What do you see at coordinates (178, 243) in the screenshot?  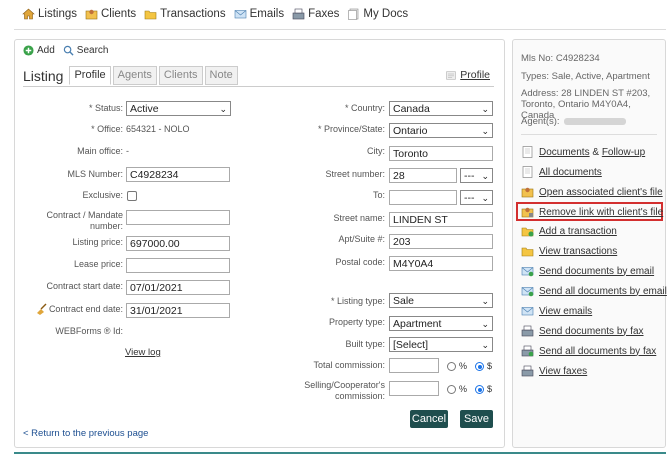 I see `listing-price-input: 697000.00` at bounding box center [178, 243].